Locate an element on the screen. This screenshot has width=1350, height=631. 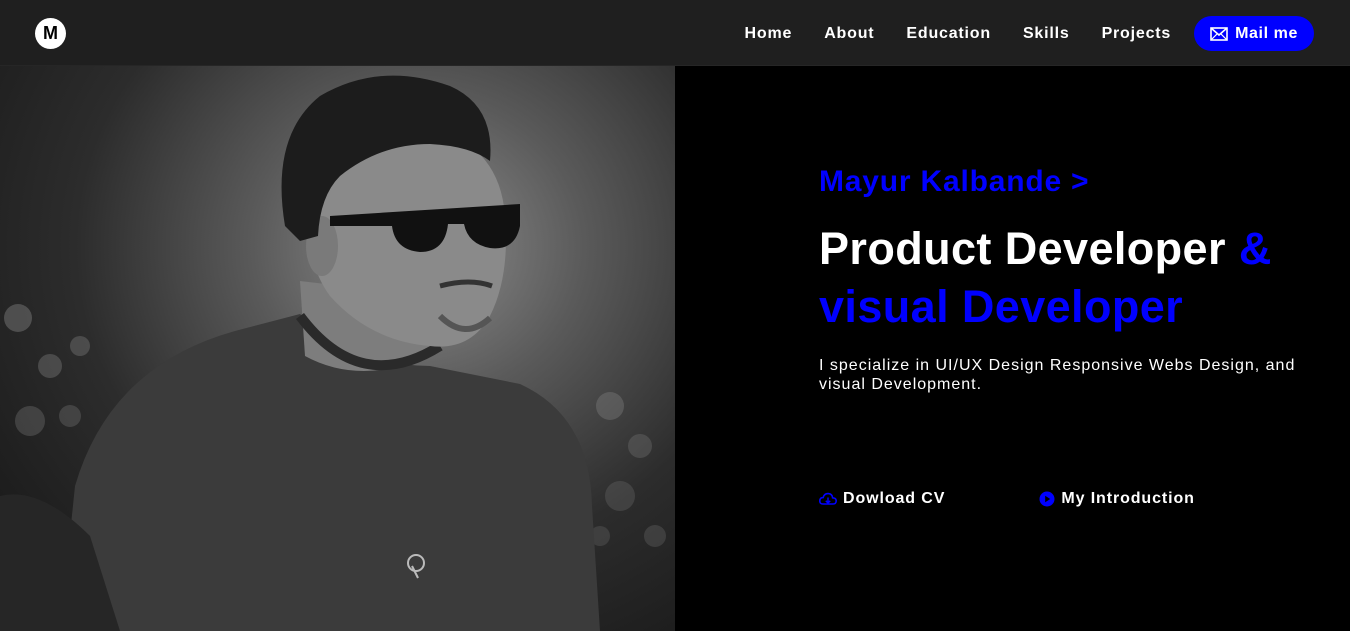
download-cv-label: Dowload CV is located at coordinates (894, 498).